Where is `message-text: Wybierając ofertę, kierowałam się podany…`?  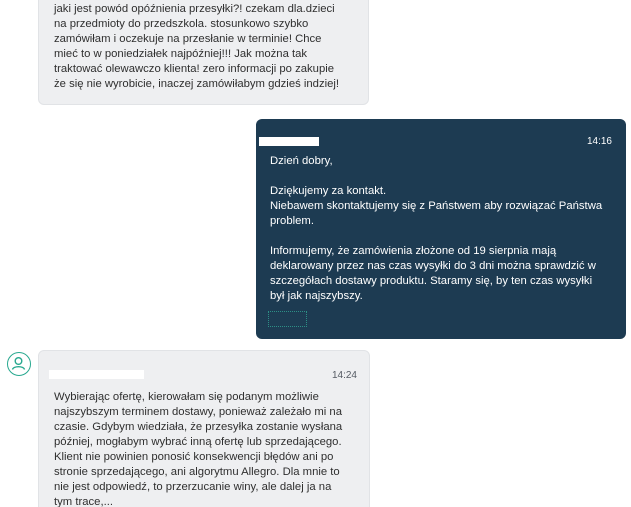
message-text: Wybierając ofertę, kierowałam się podany… is located at coordinates (198, 449).